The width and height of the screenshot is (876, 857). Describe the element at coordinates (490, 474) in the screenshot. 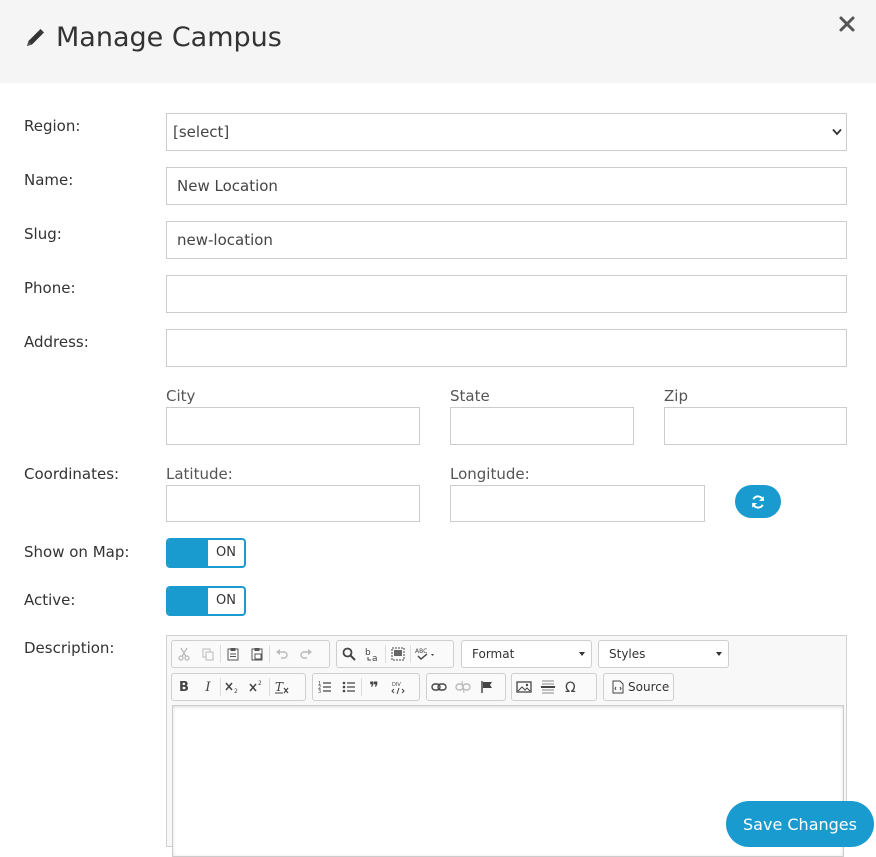

I see `longitude-label: Longitude:` at that location.